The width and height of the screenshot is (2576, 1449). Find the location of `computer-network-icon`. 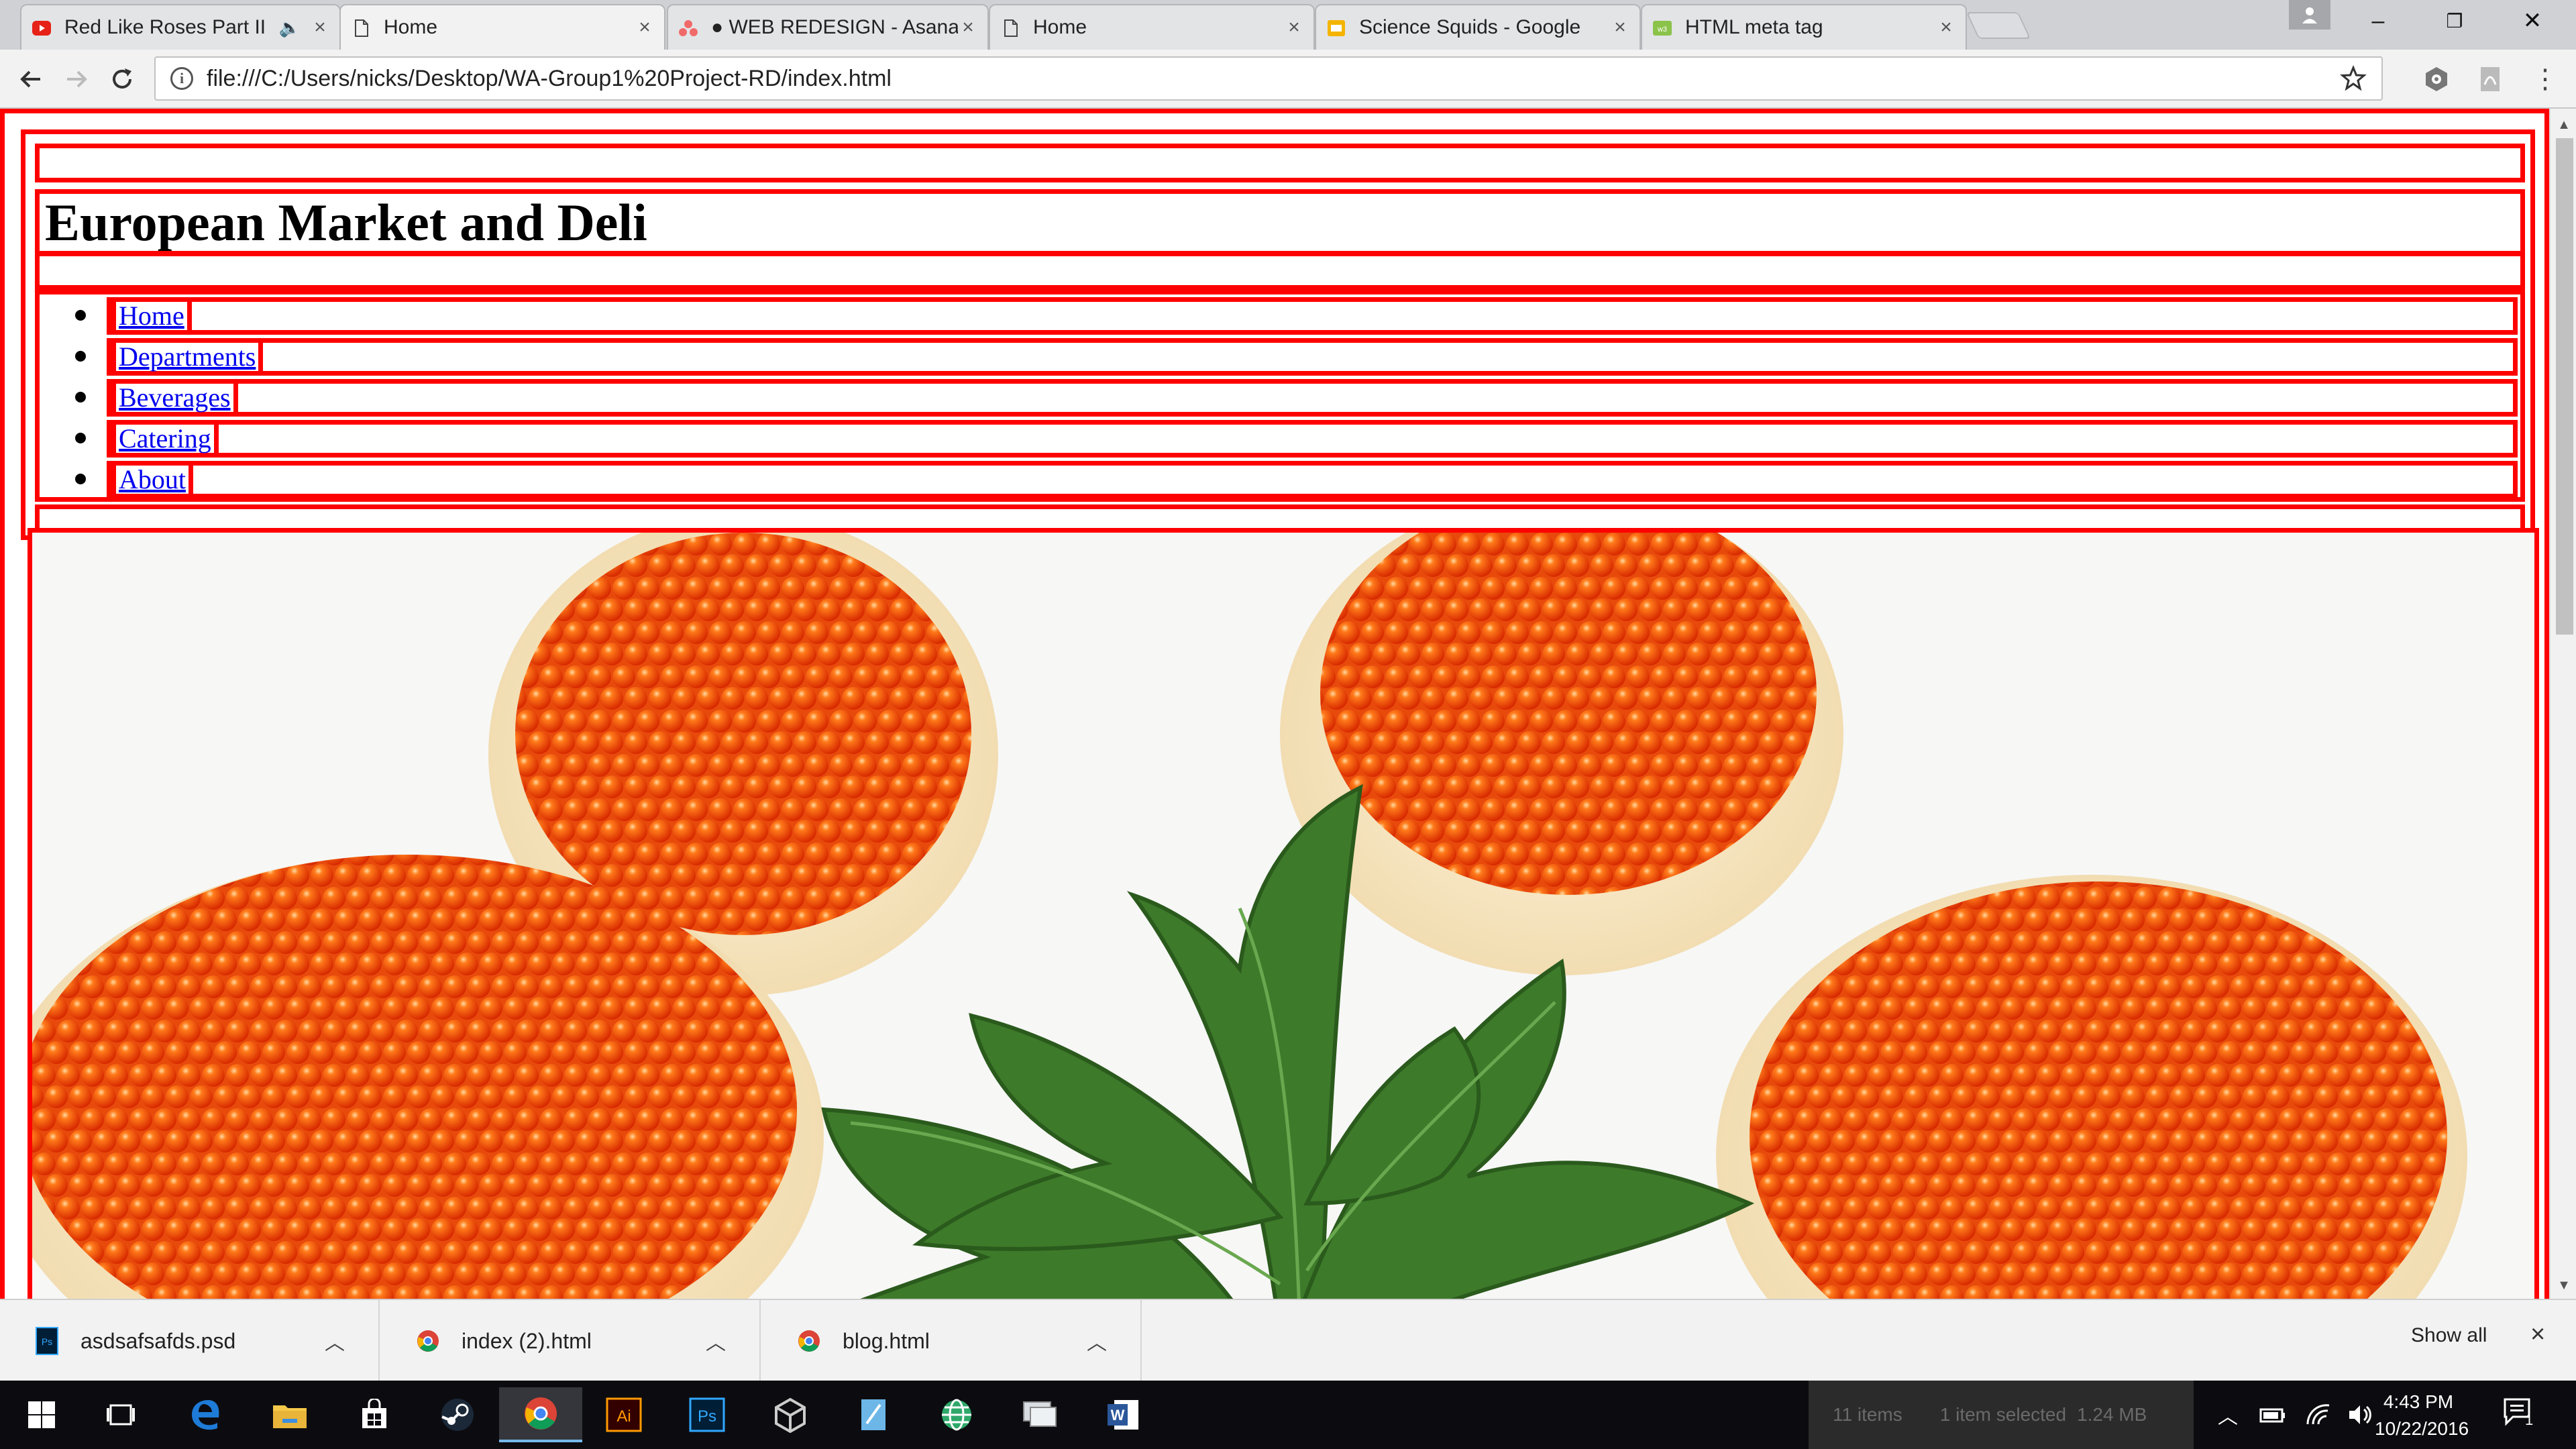

computer-network-icon is located at coordinates (1040, 1414).